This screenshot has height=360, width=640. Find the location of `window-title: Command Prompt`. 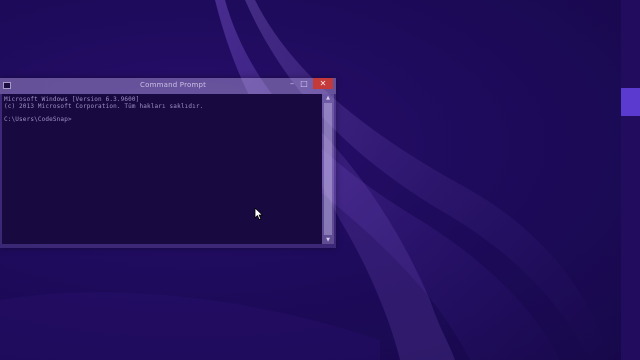

window-title: Command Prompt is located at coordinates (173, 85).